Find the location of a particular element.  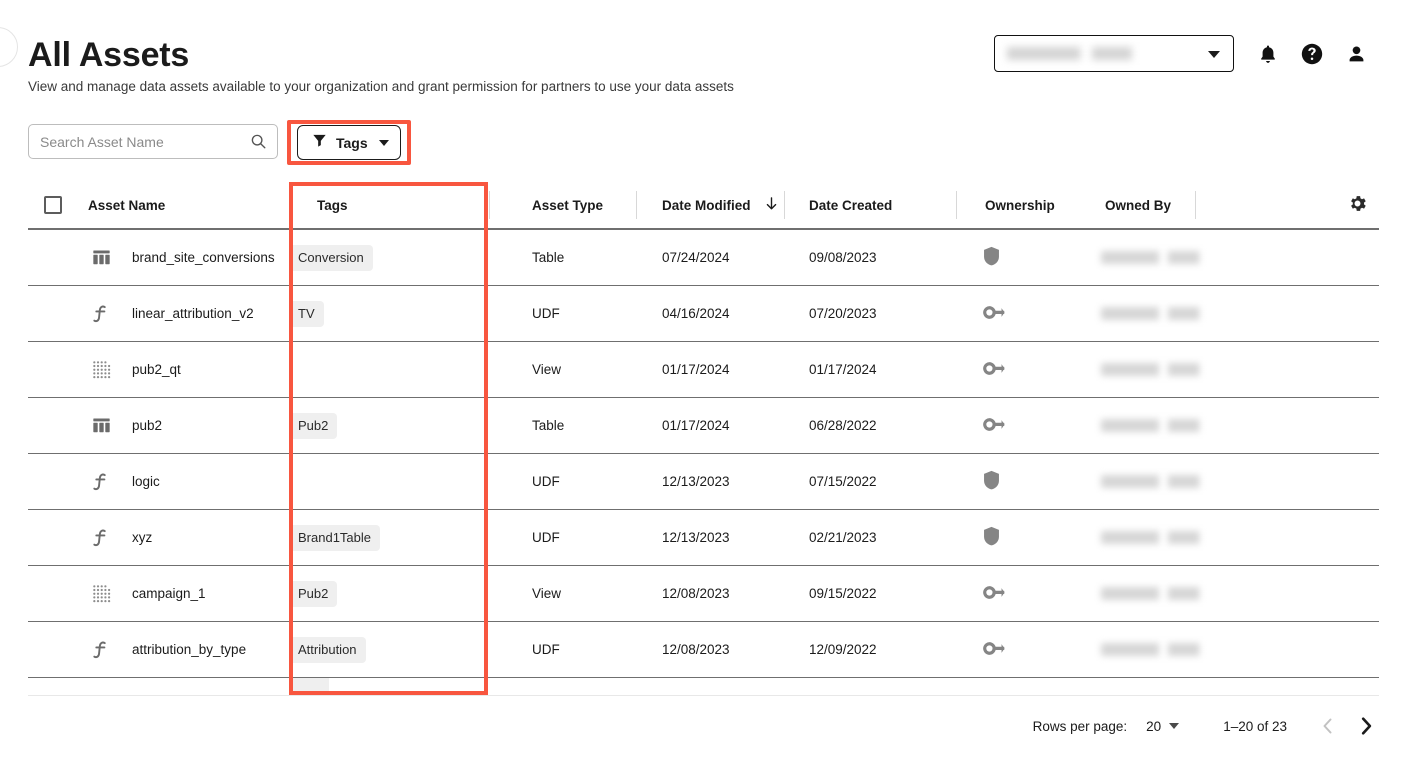

account-person-icon is located at coordinates (1356, 54).